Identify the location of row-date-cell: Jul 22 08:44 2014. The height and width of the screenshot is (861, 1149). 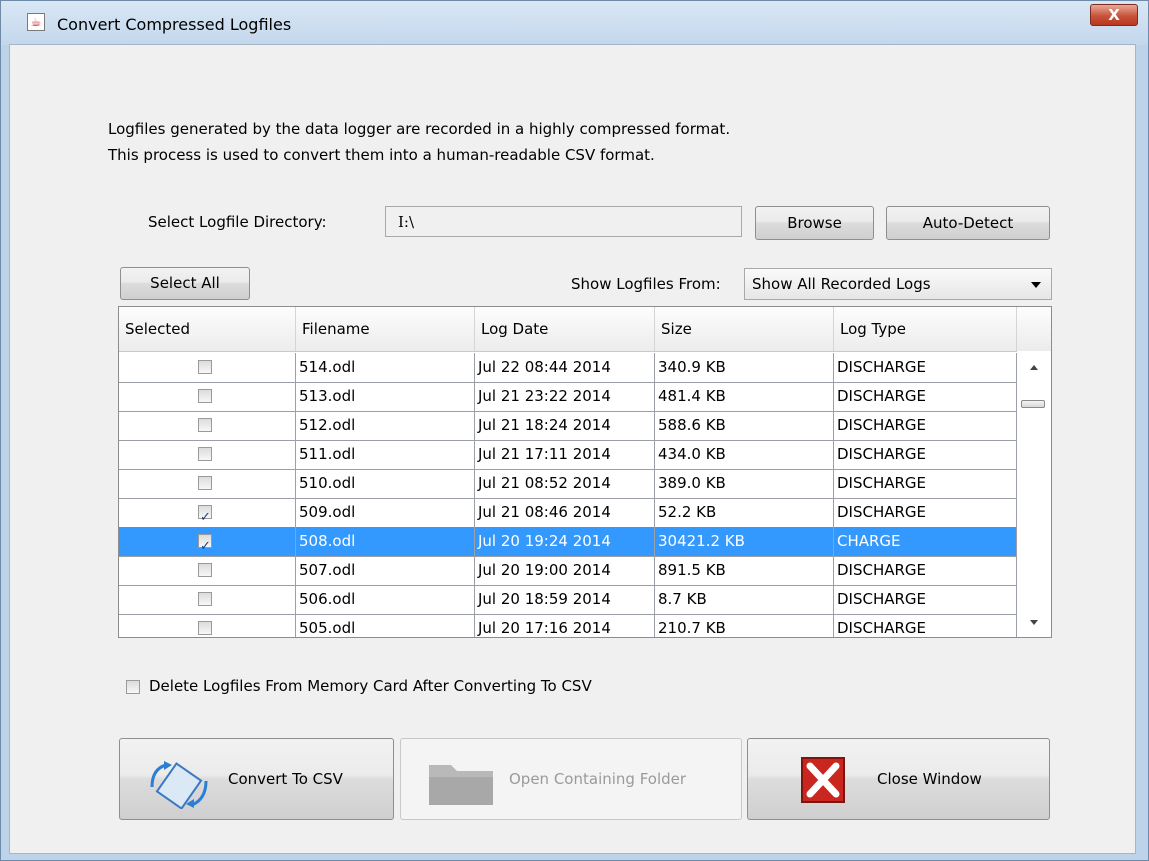
(565, 367).